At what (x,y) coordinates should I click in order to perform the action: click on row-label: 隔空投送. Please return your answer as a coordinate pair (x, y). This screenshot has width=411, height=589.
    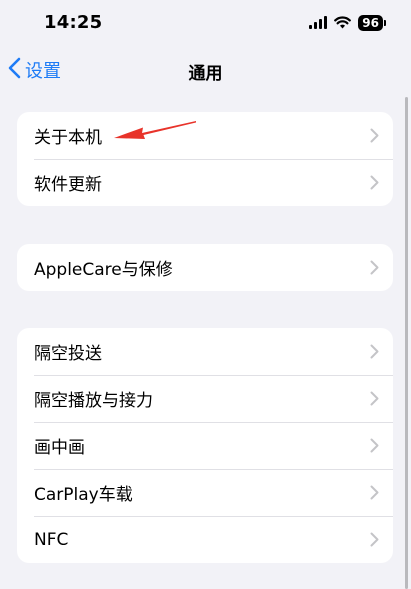
    Looking at the image, I should click on (68, 354).